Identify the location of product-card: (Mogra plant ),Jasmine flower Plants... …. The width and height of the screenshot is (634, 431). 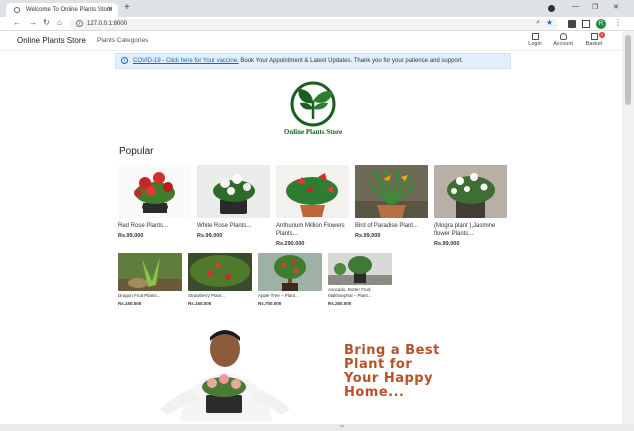
(470, 206).